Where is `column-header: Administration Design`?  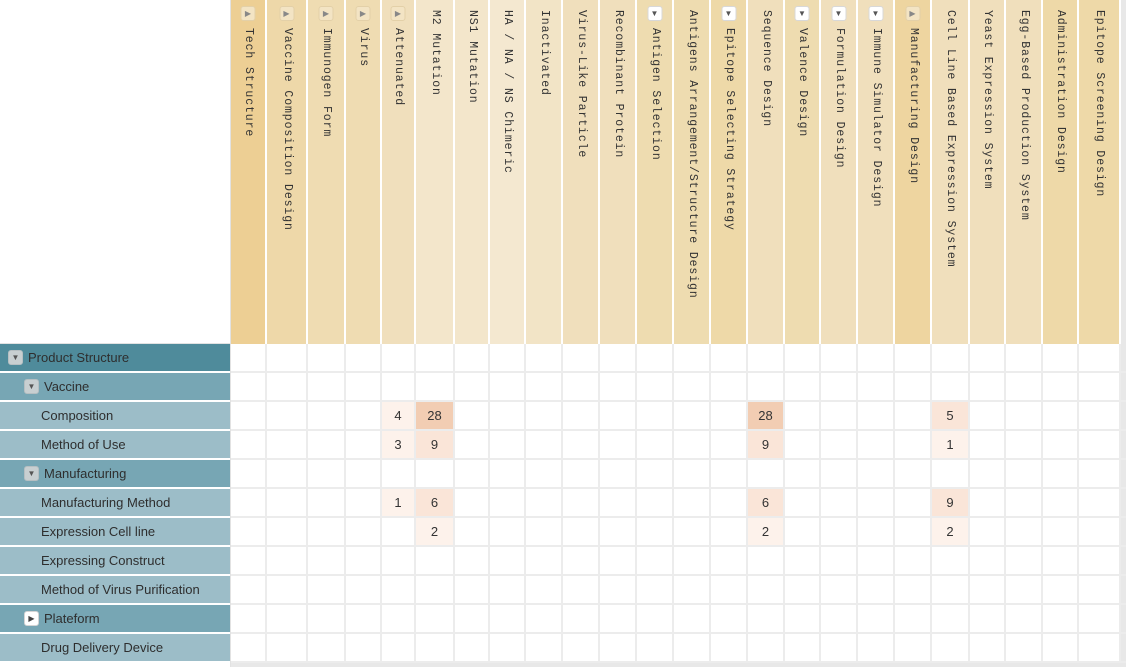
column-header: Administration Design is located at coordinates (1061, 172).